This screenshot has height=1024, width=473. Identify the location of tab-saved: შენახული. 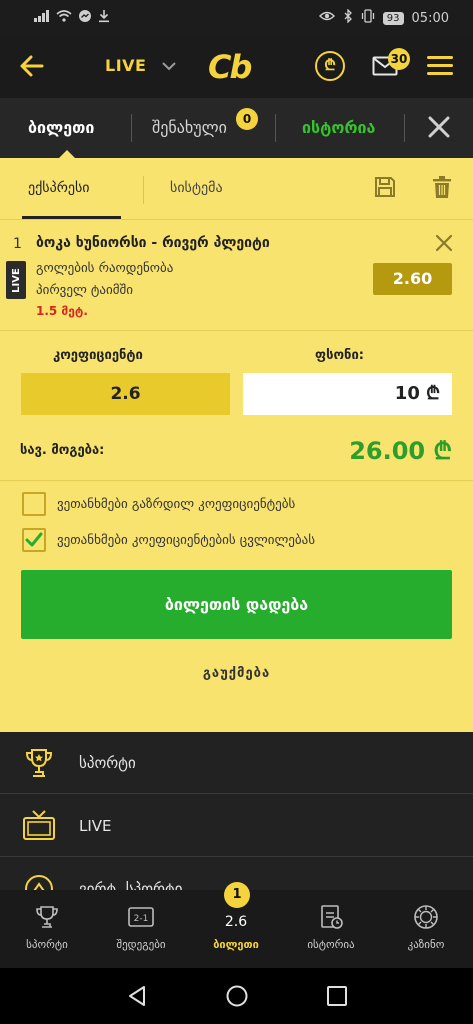
(189, 127).